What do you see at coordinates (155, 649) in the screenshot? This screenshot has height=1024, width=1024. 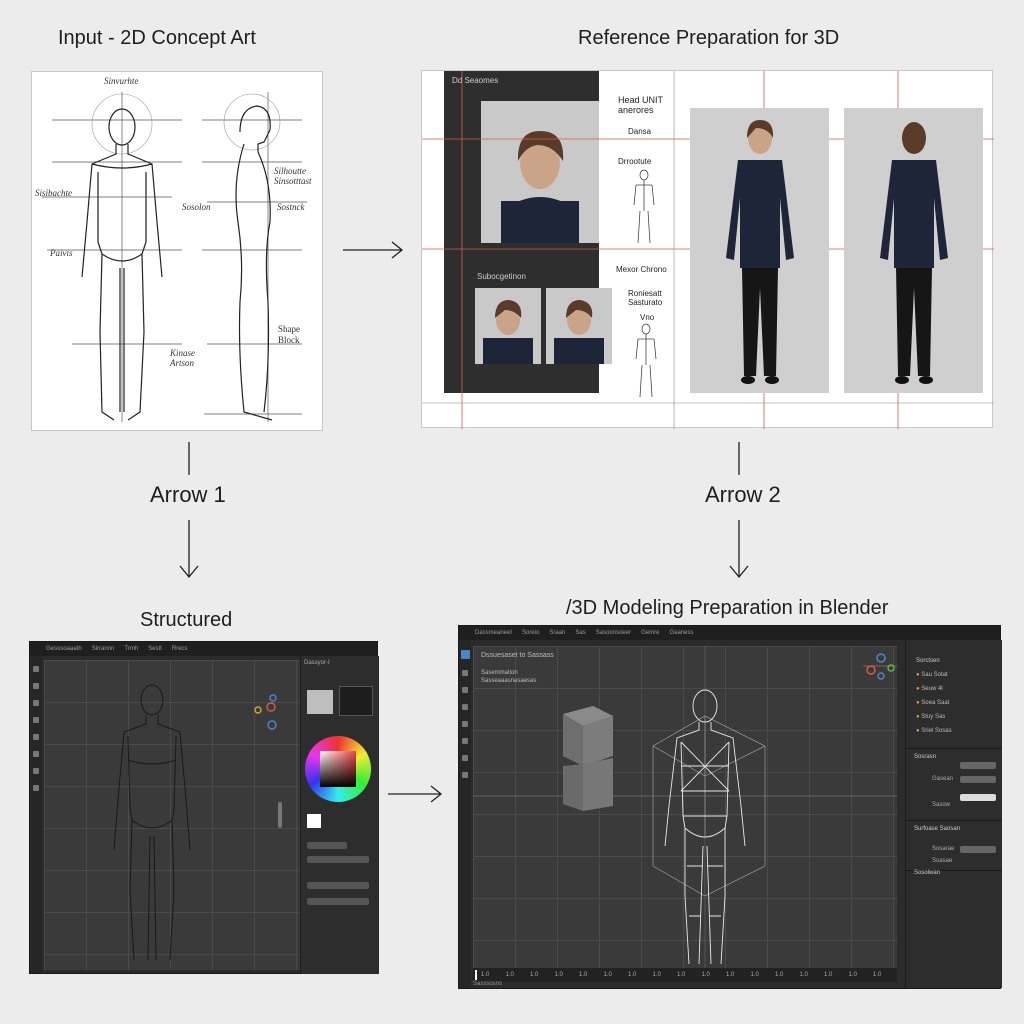 I see `menu-item: Sestt` at bounding box center [155, 649].